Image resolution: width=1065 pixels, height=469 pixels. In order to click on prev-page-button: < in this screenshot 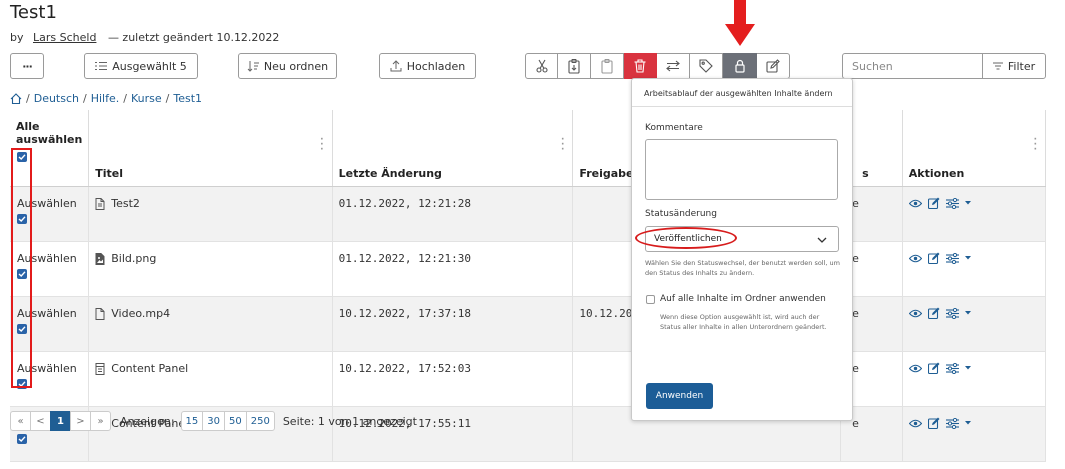, I will do `click(40, 421)`.